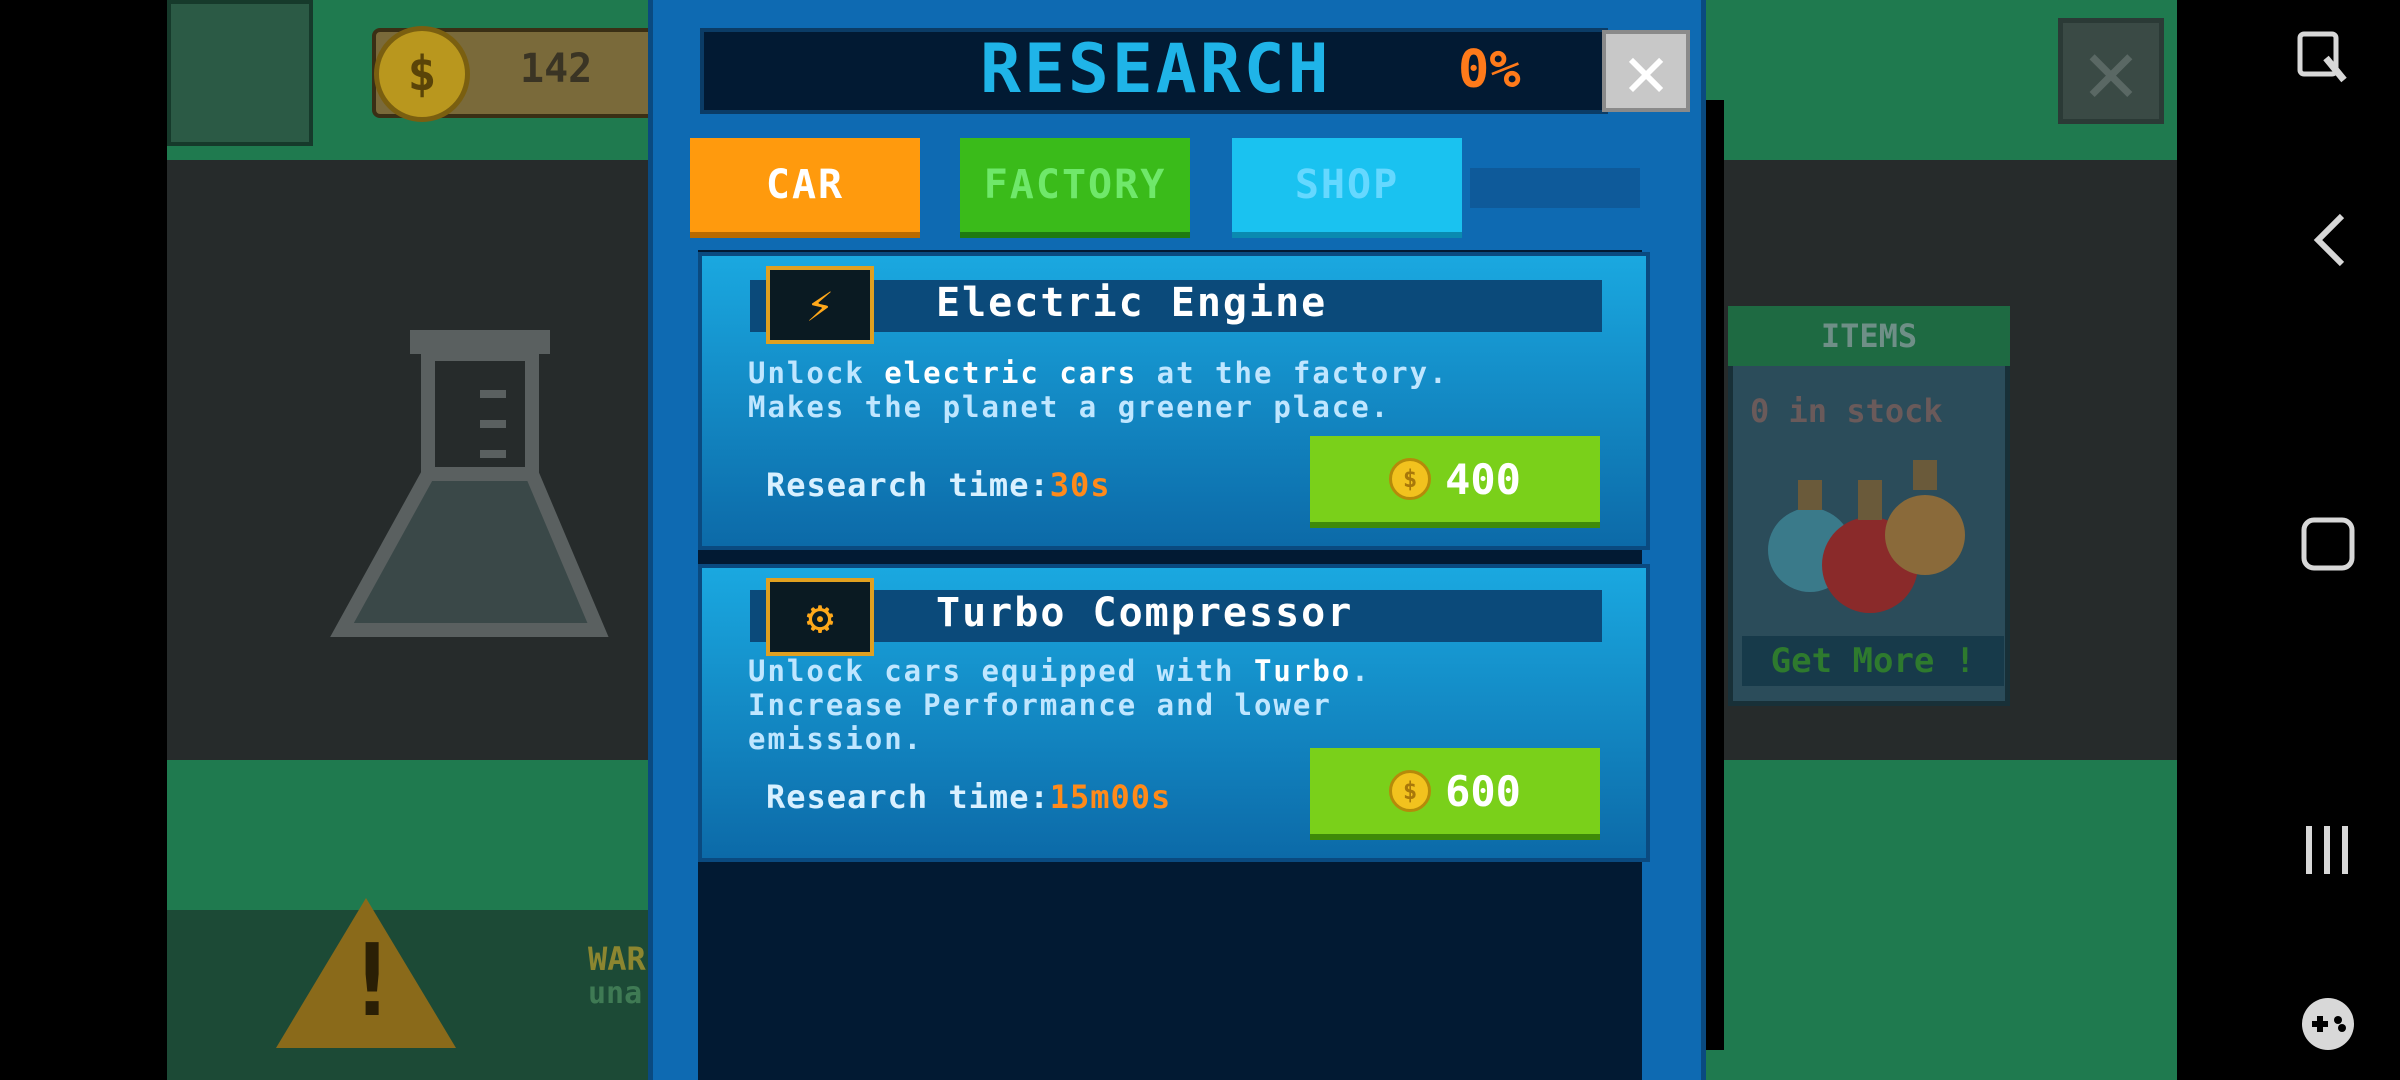 Image resolution: width=2400 pixels, height=1080 pixels. I want to click on desc-text: Unlock cars equipped with, so click(1001, 671).